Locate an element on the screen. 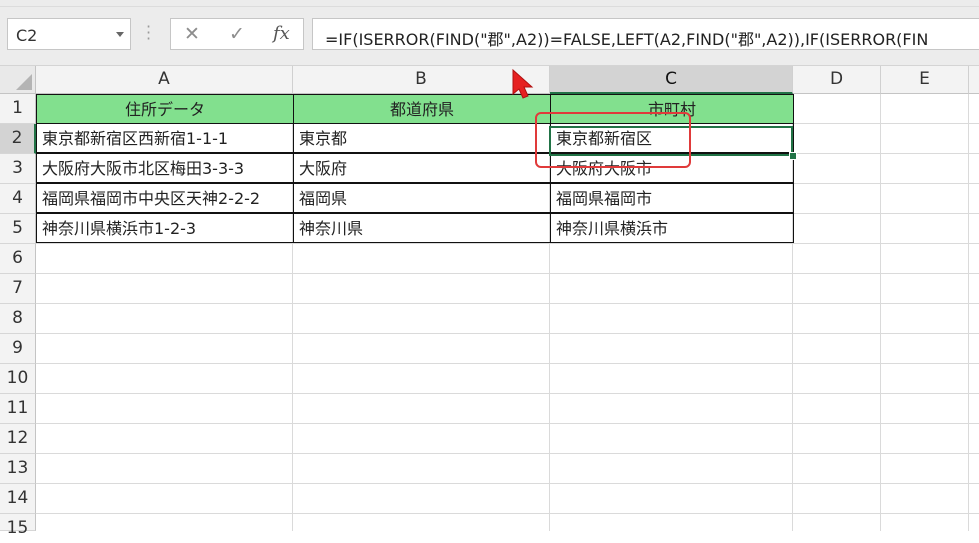 The height and width of the screenshot is (543, 979). row-header-4: 4 is located at coordinates (18, 199).